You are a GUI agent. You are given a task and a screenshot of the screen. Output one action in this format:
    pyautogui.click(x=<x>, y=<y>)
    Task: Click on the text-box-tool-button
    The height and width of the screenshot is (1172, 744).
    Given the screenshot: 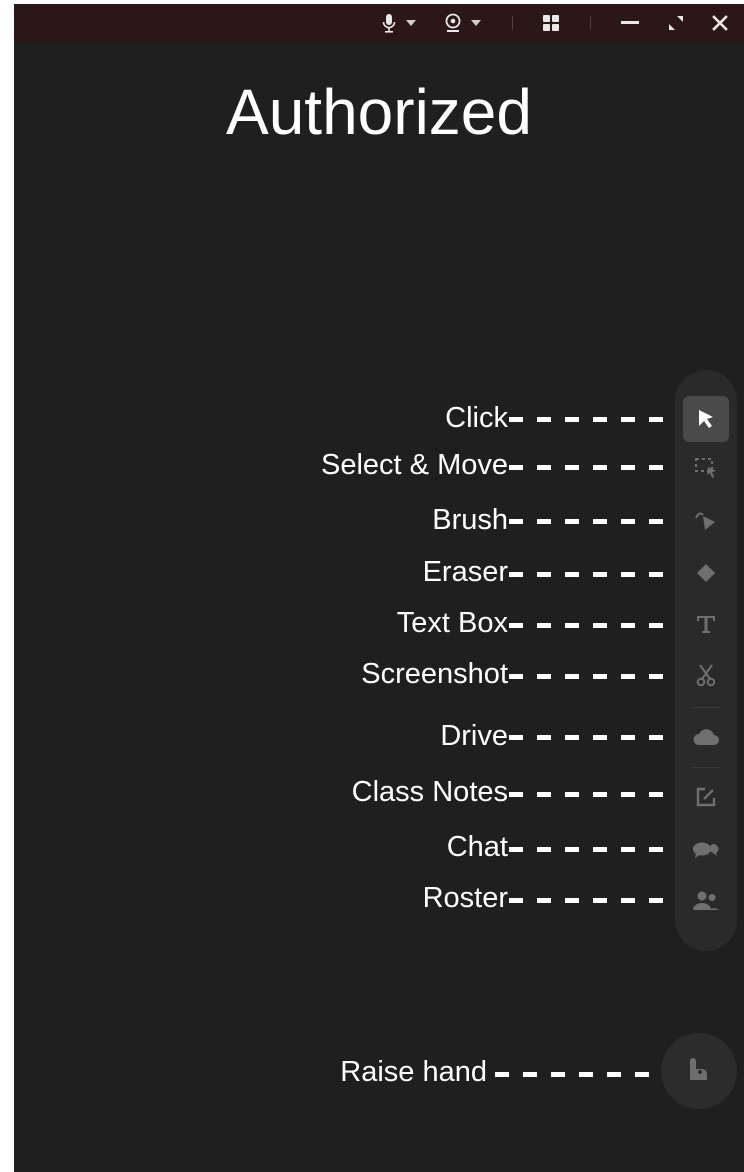 What is the action you would take?
    pyautogui.click(x=706, y=624)
    